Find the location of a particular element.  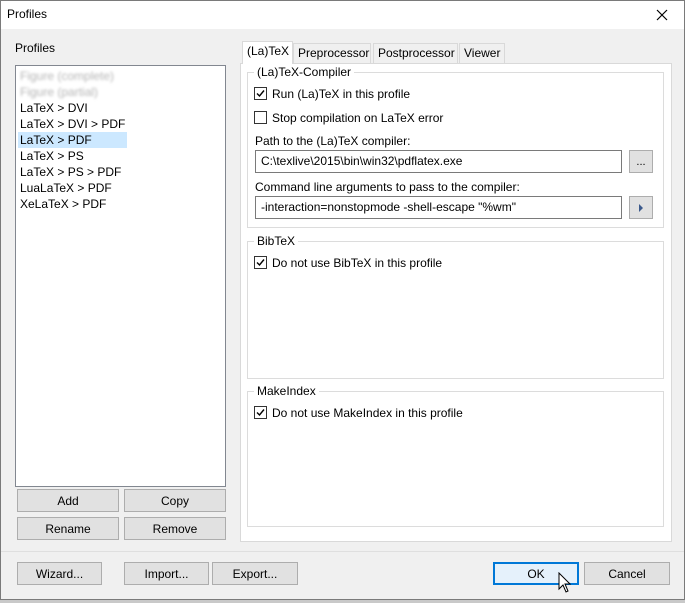

no-bibtex-label: Do not use BibTeX in this profile is located at coordinates (357, 263).